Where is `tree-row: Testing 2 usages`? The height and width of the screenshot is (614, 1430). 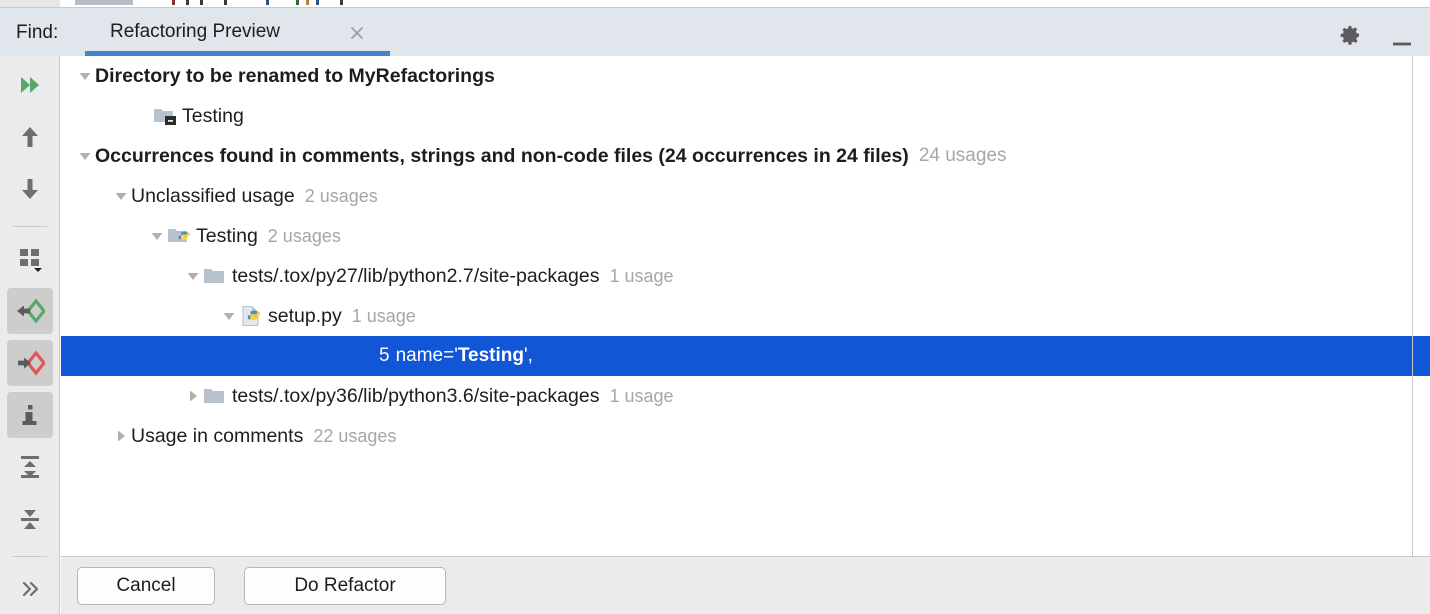 tree-row: Testing 2 usages is located at coordinates (745, 236).